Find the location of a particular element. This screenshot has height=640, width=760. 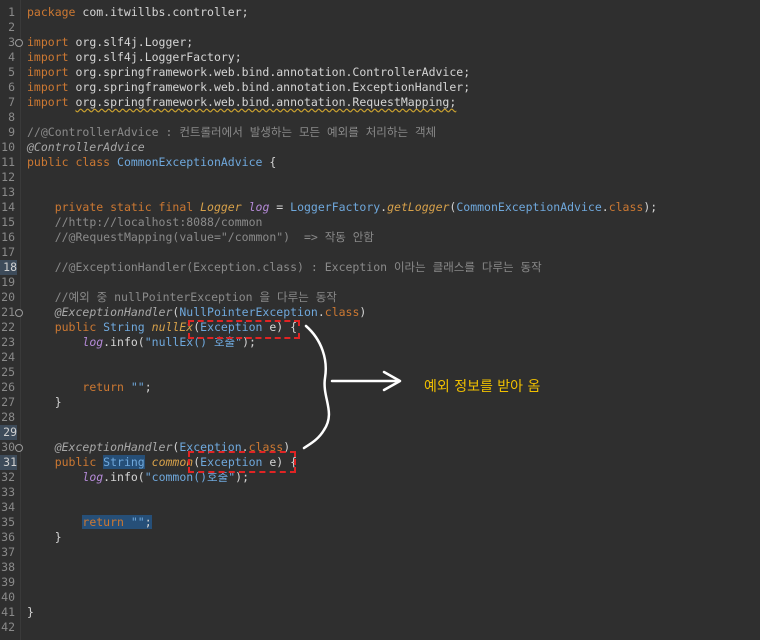

annotation-arrow is located at coordinates (352, 387).